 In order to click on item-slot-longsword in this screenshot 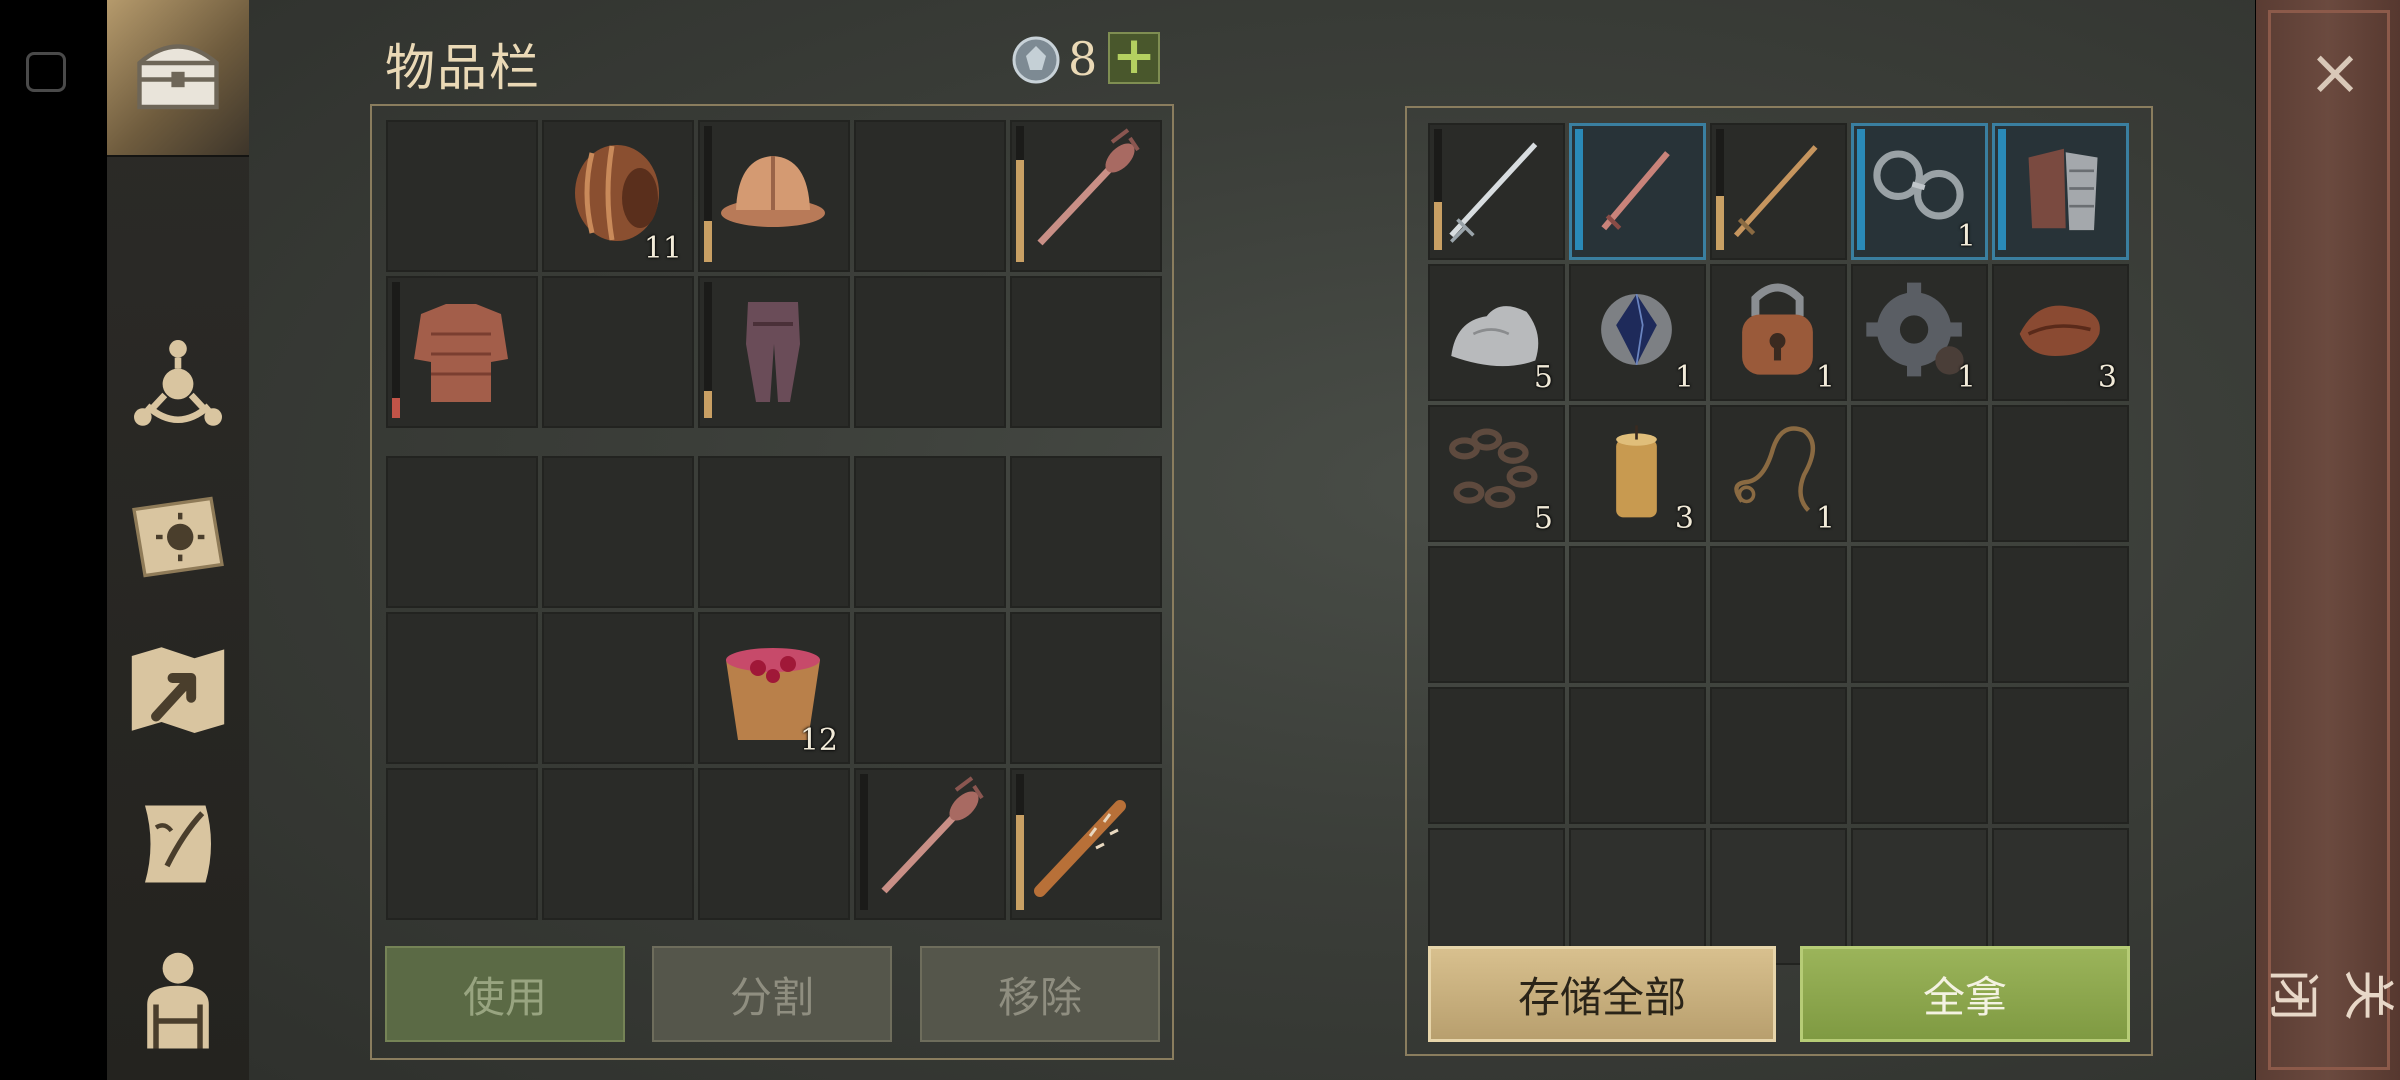, I will do `click(1496, 191)`.